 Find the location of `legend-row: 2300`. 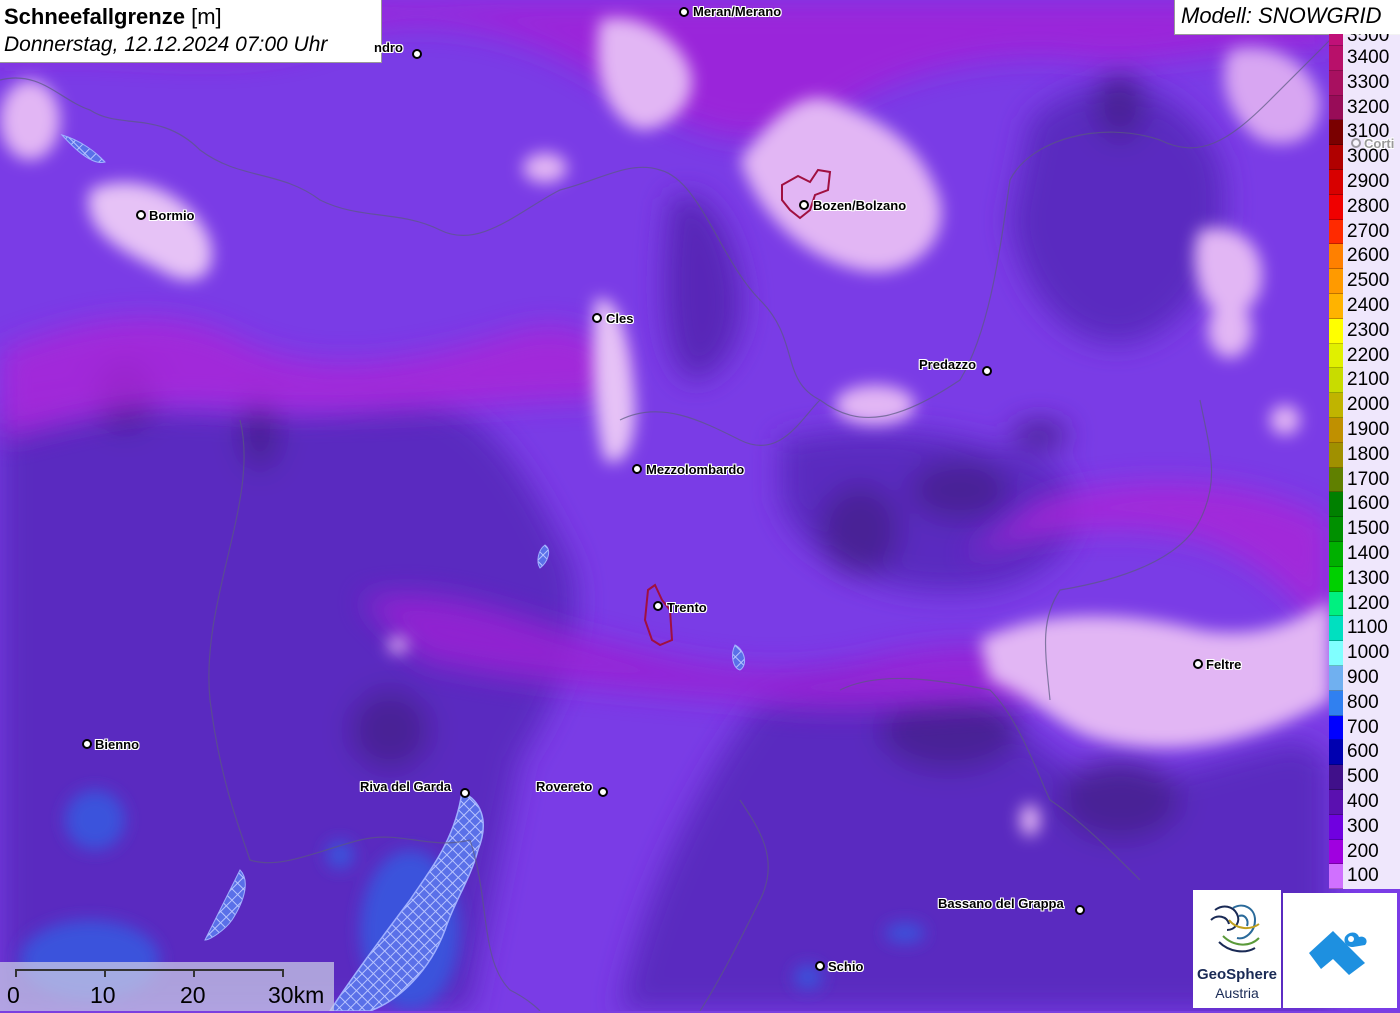

legend-row: 2300 is located at coordinates (1364, 331).